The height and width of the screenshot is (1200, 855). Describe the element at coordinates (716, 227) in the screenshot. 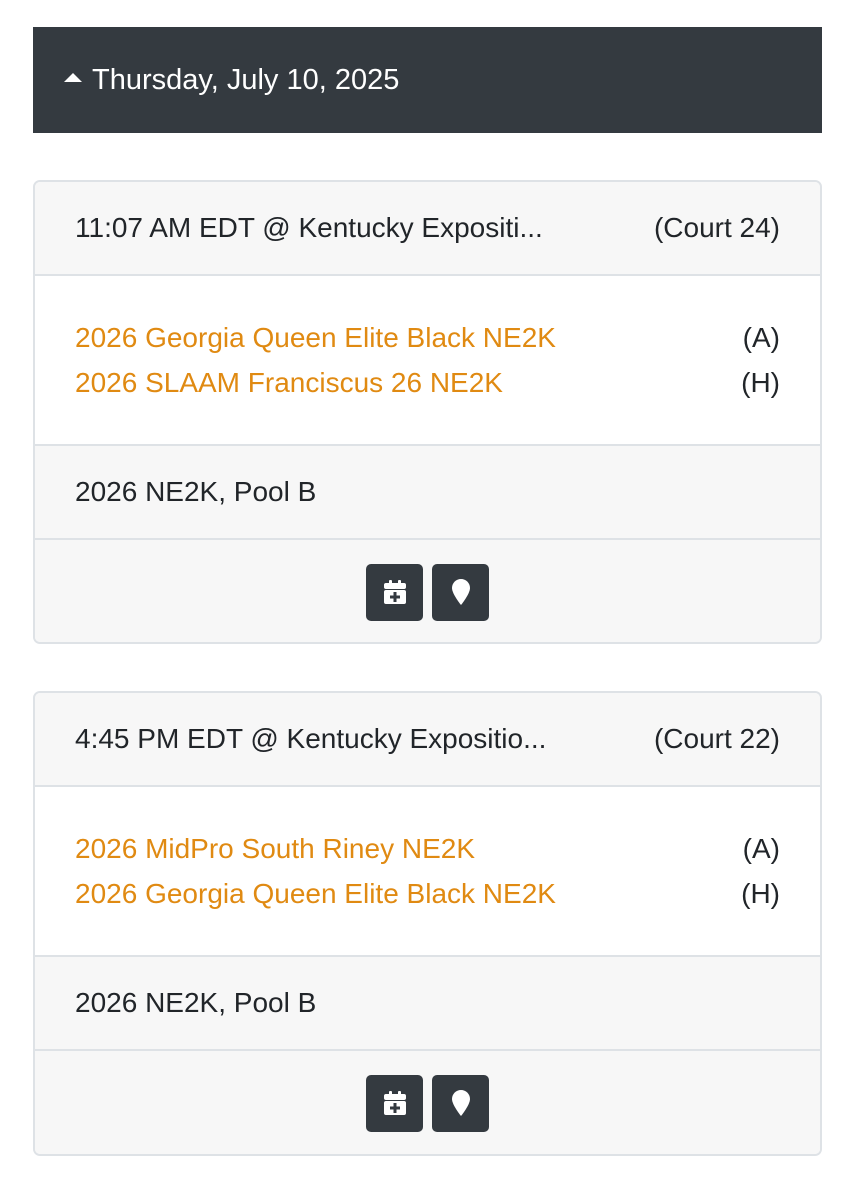

I see `match-court: (Court 24)` at that location.